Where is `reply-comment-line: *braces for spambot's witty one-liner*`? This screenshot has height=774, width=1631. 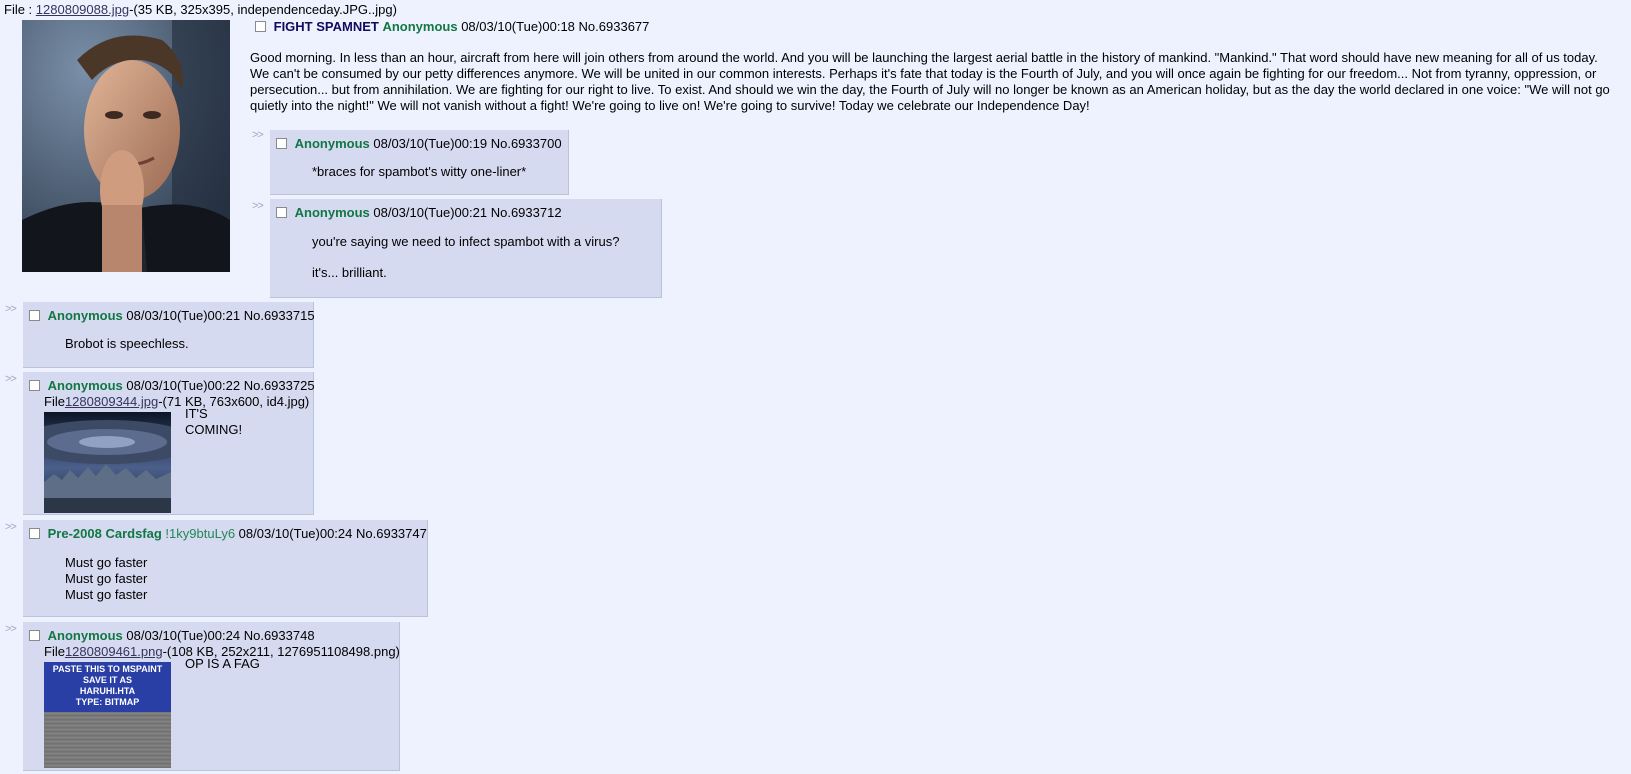
reply-comment-line: *braces for spambot's witty one-liner* is located at coordinates (419, 171).